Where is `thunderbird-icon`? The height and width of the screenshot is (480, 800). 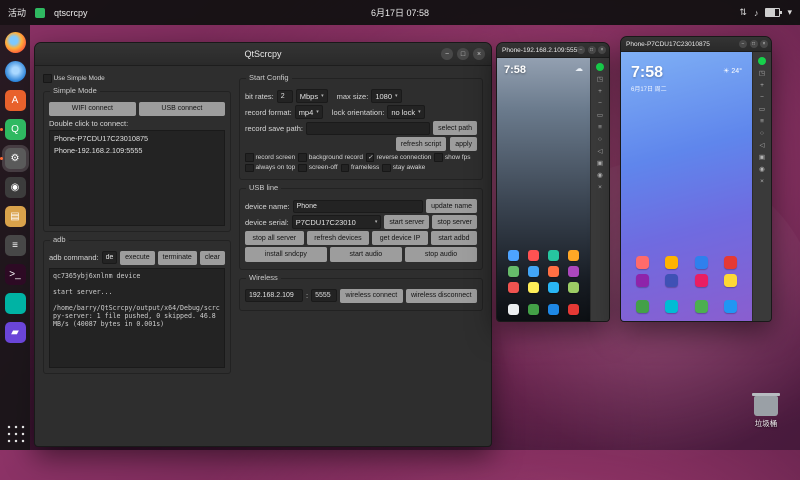 thunderbird-icon is located at coordinates (15, 71).